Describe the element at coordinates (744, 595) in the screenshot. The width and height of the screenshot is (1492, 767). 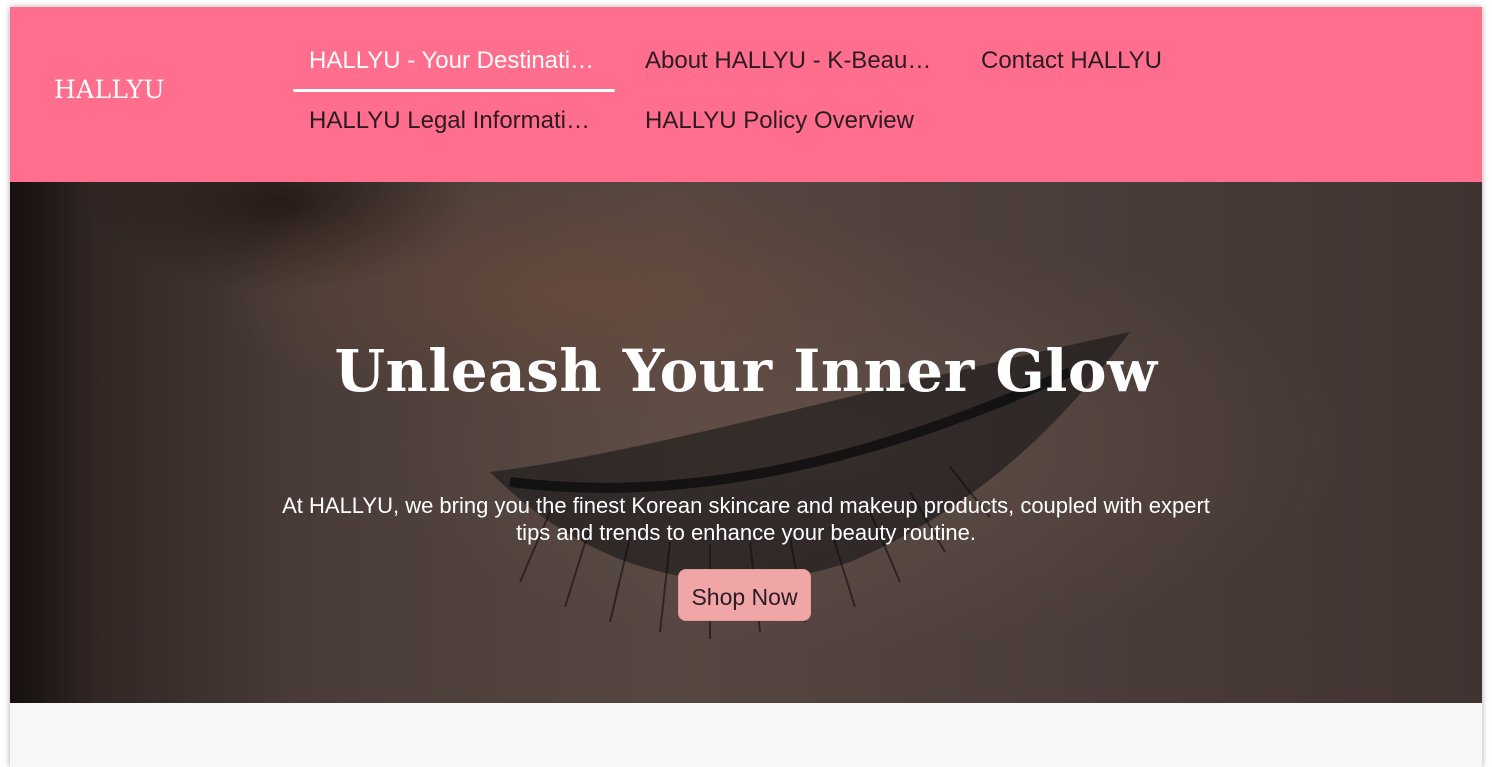
I see `shop-now-button: Shop Now` at that location.